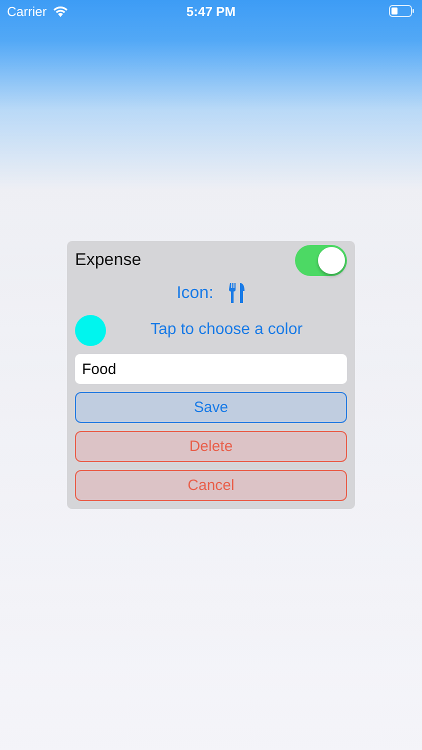 The image size is (422, 750). I want to click on icon-label: Icon:, so click(195, 293).